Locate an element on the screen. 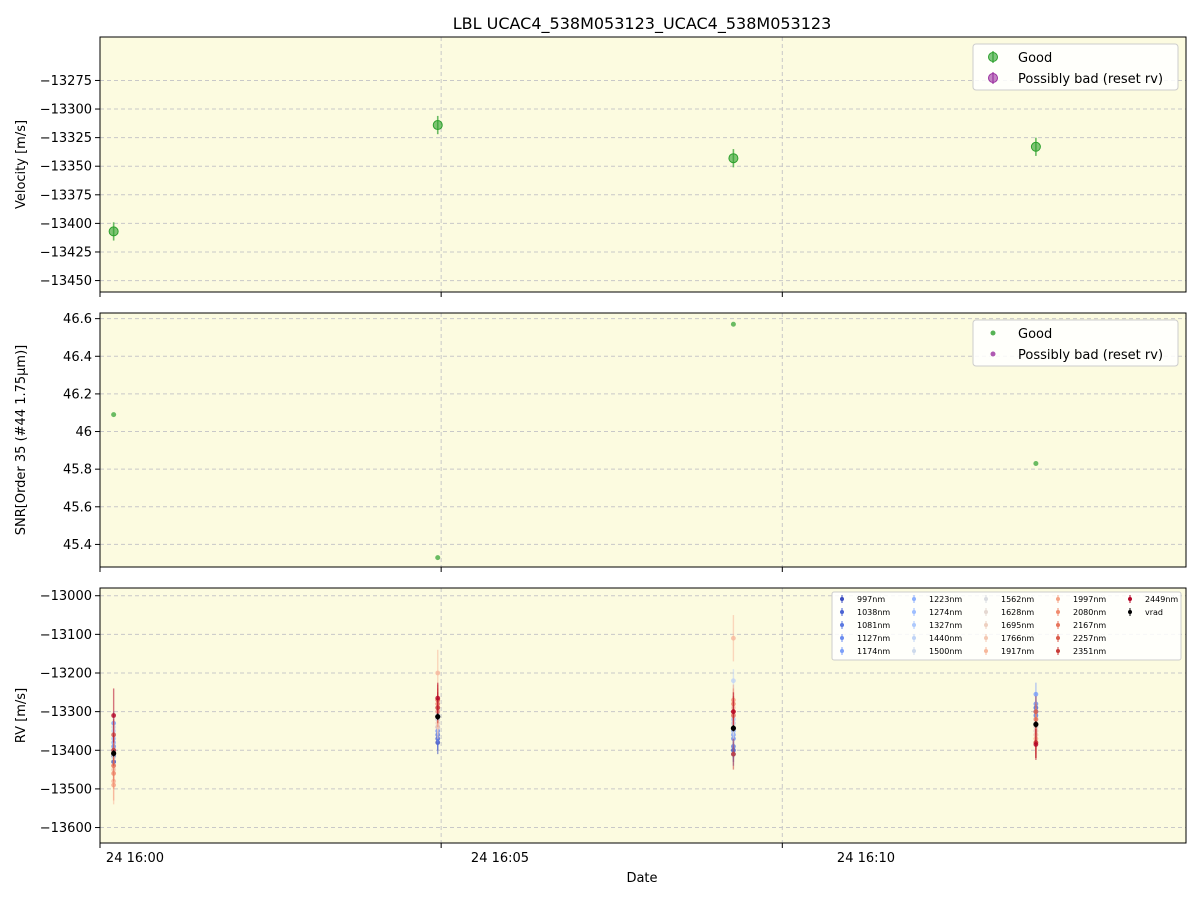  x-tick-label-3: 24 16:10 is located at coordinates (866, 858).